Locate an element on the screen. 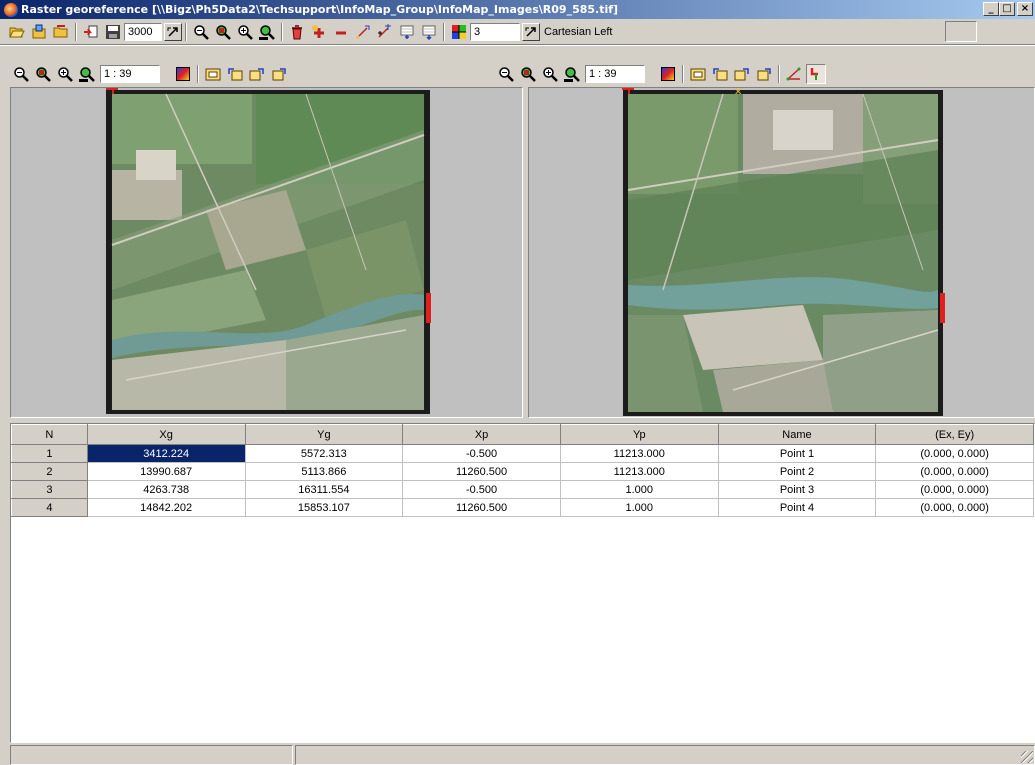 This screenshot has height=765, width=1035. cell-name: Point 4 is located at coordinates (797, 507).